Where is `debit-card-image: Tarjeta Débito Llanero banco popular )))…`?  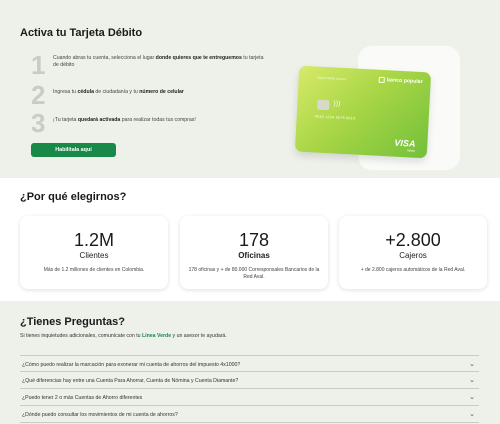
debit-card-image: Tarjeta Débito Llanero banco popular )))… is located at coordinates (363, 112).